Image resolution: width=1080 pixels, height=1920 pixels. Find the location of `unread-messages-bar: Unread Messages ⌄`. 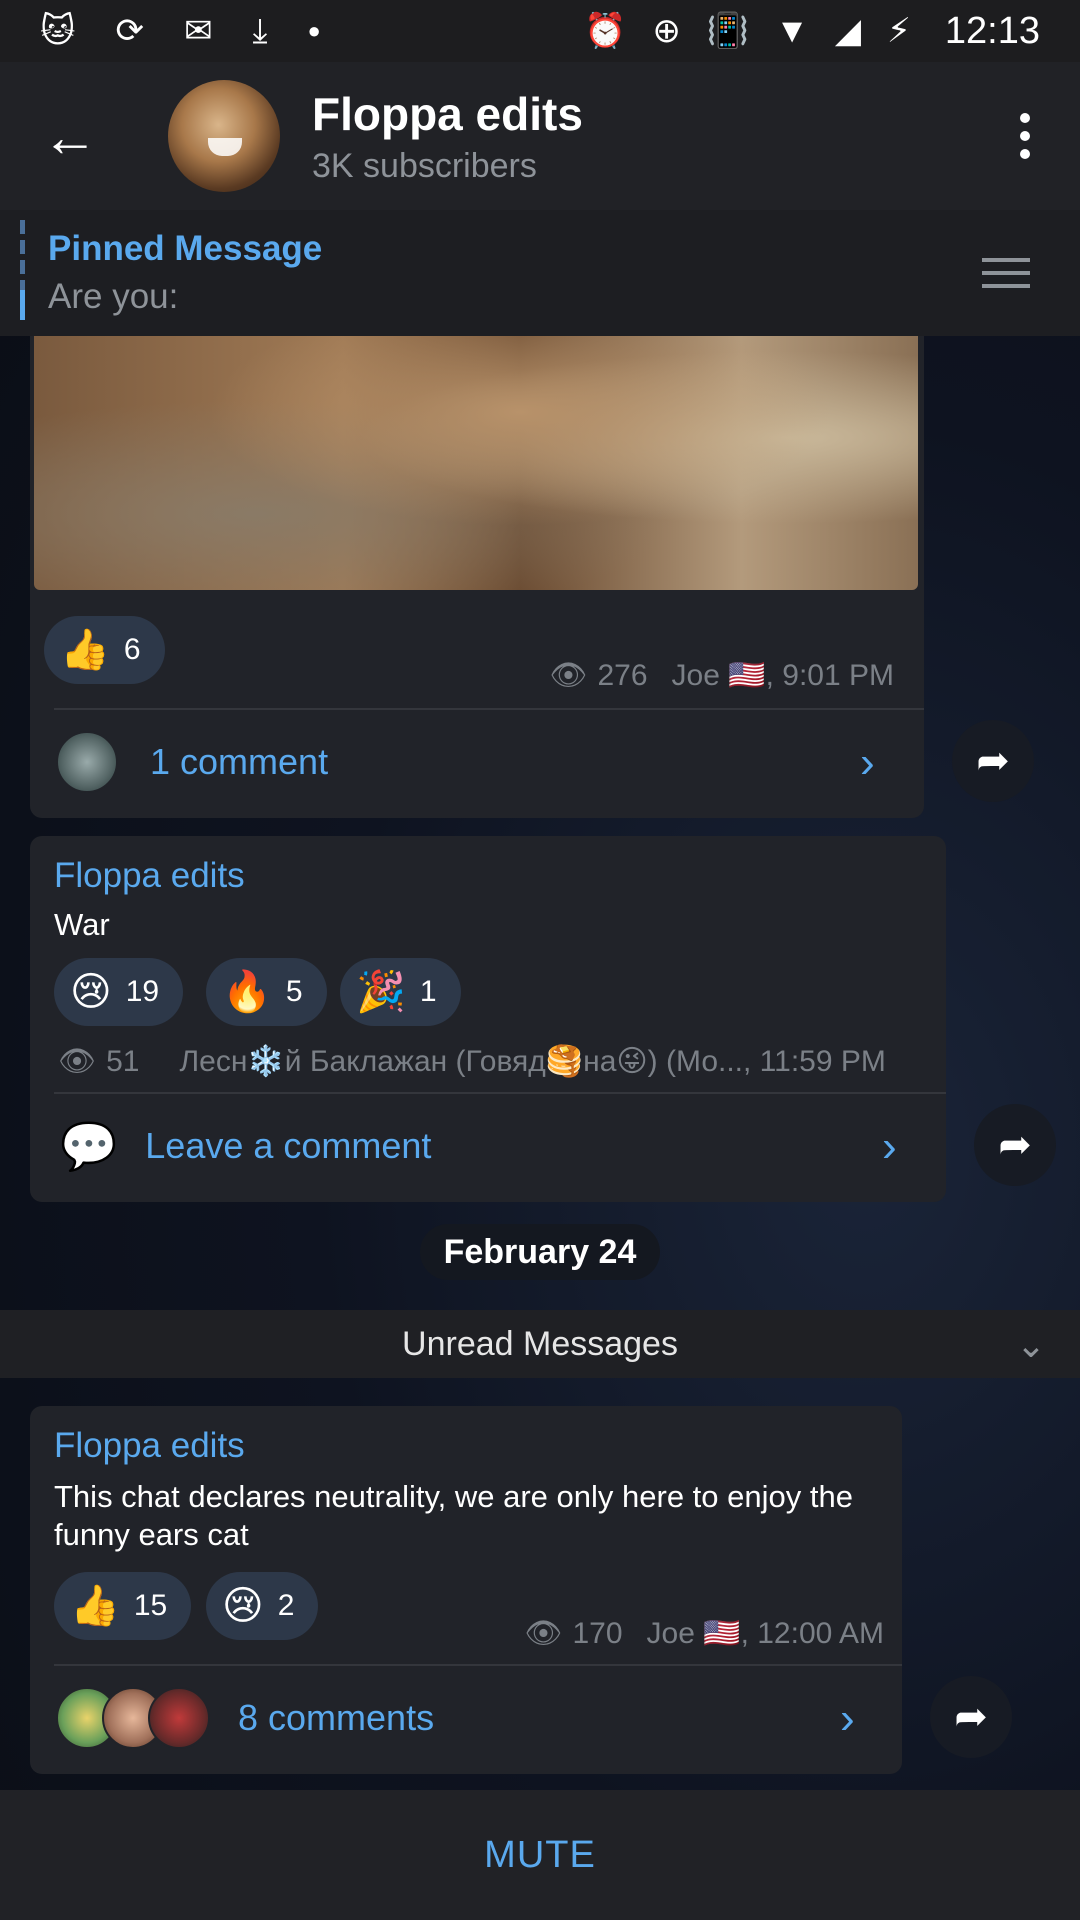

unread-messages-bar: Unread Messages ⌄ is located at coordinates (540, 1344).